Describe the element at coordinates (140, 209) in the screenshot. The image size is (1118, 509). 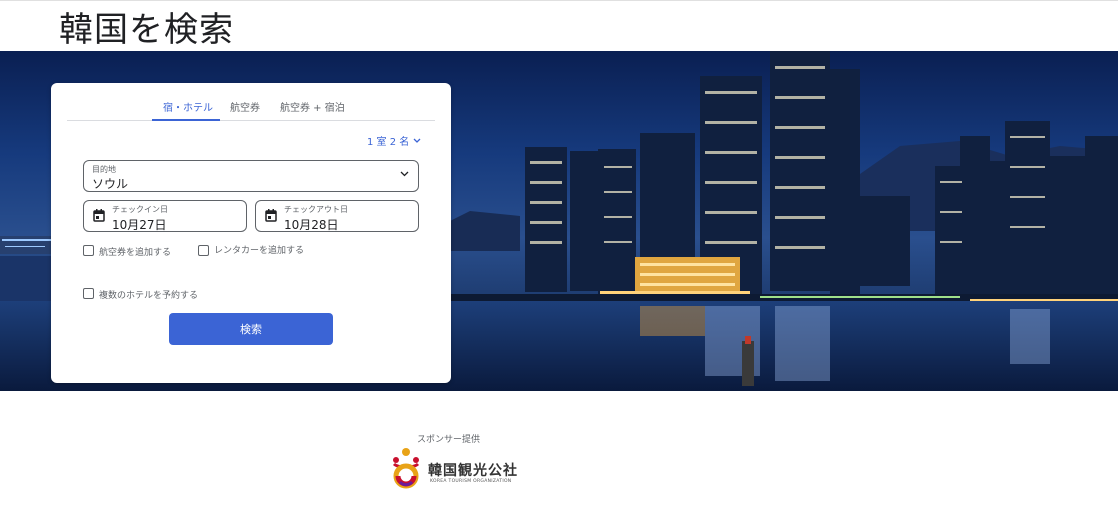
I see `check-in-label: チェックイン日` at that location.